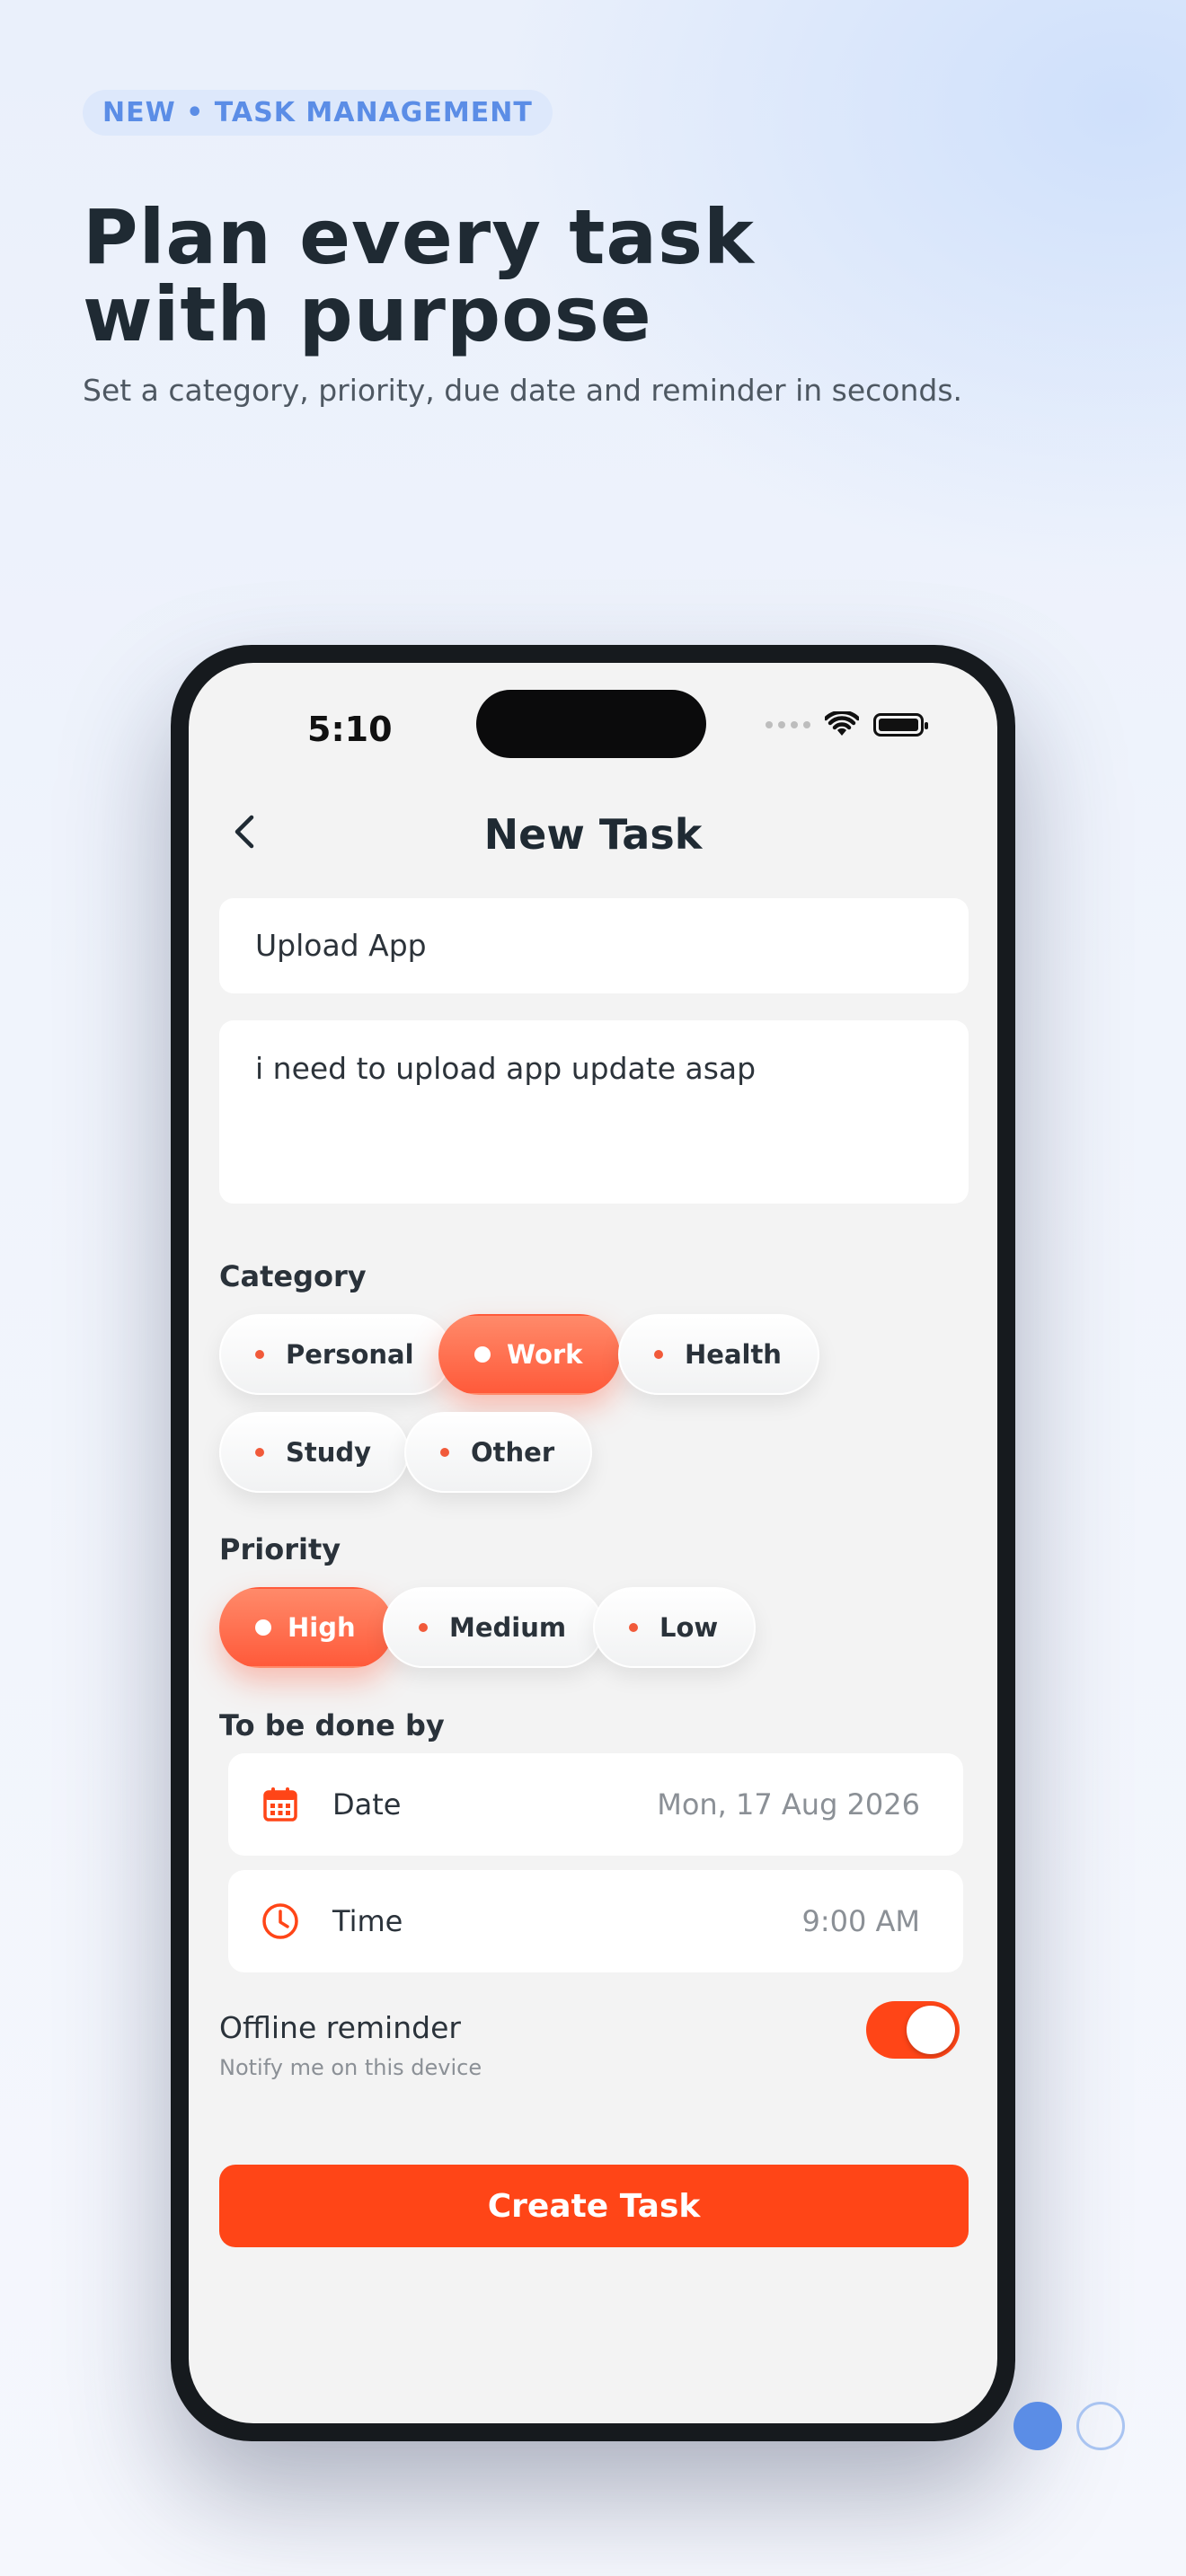 This screenshot has width=1186, height=2576. Describe the element at coordinates (367, 1804) in the screenshot. I see `date-label: Date` at that location.